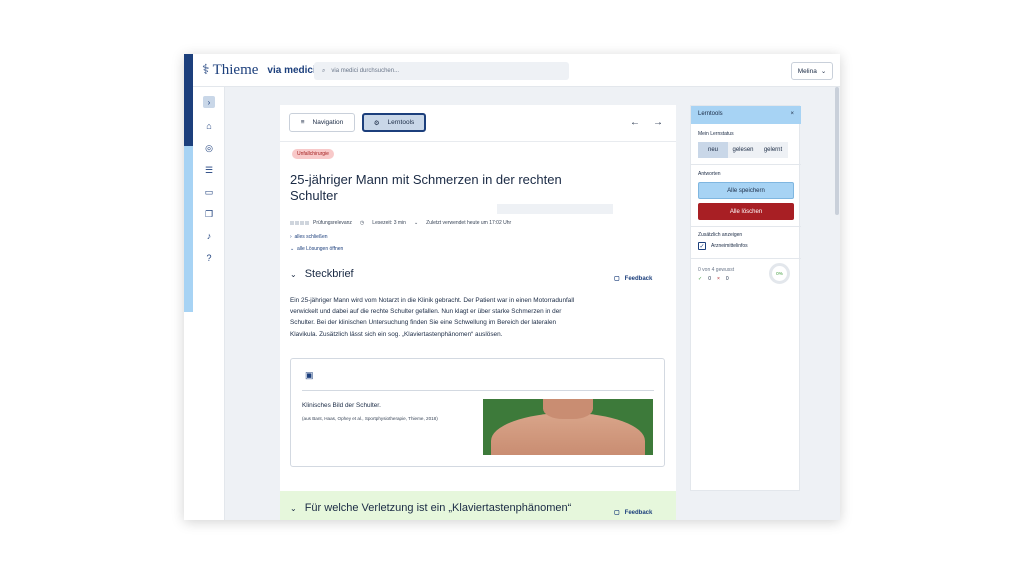  I want to click on extra-label: Zusätzlich anzeigen, so click(720, 235).